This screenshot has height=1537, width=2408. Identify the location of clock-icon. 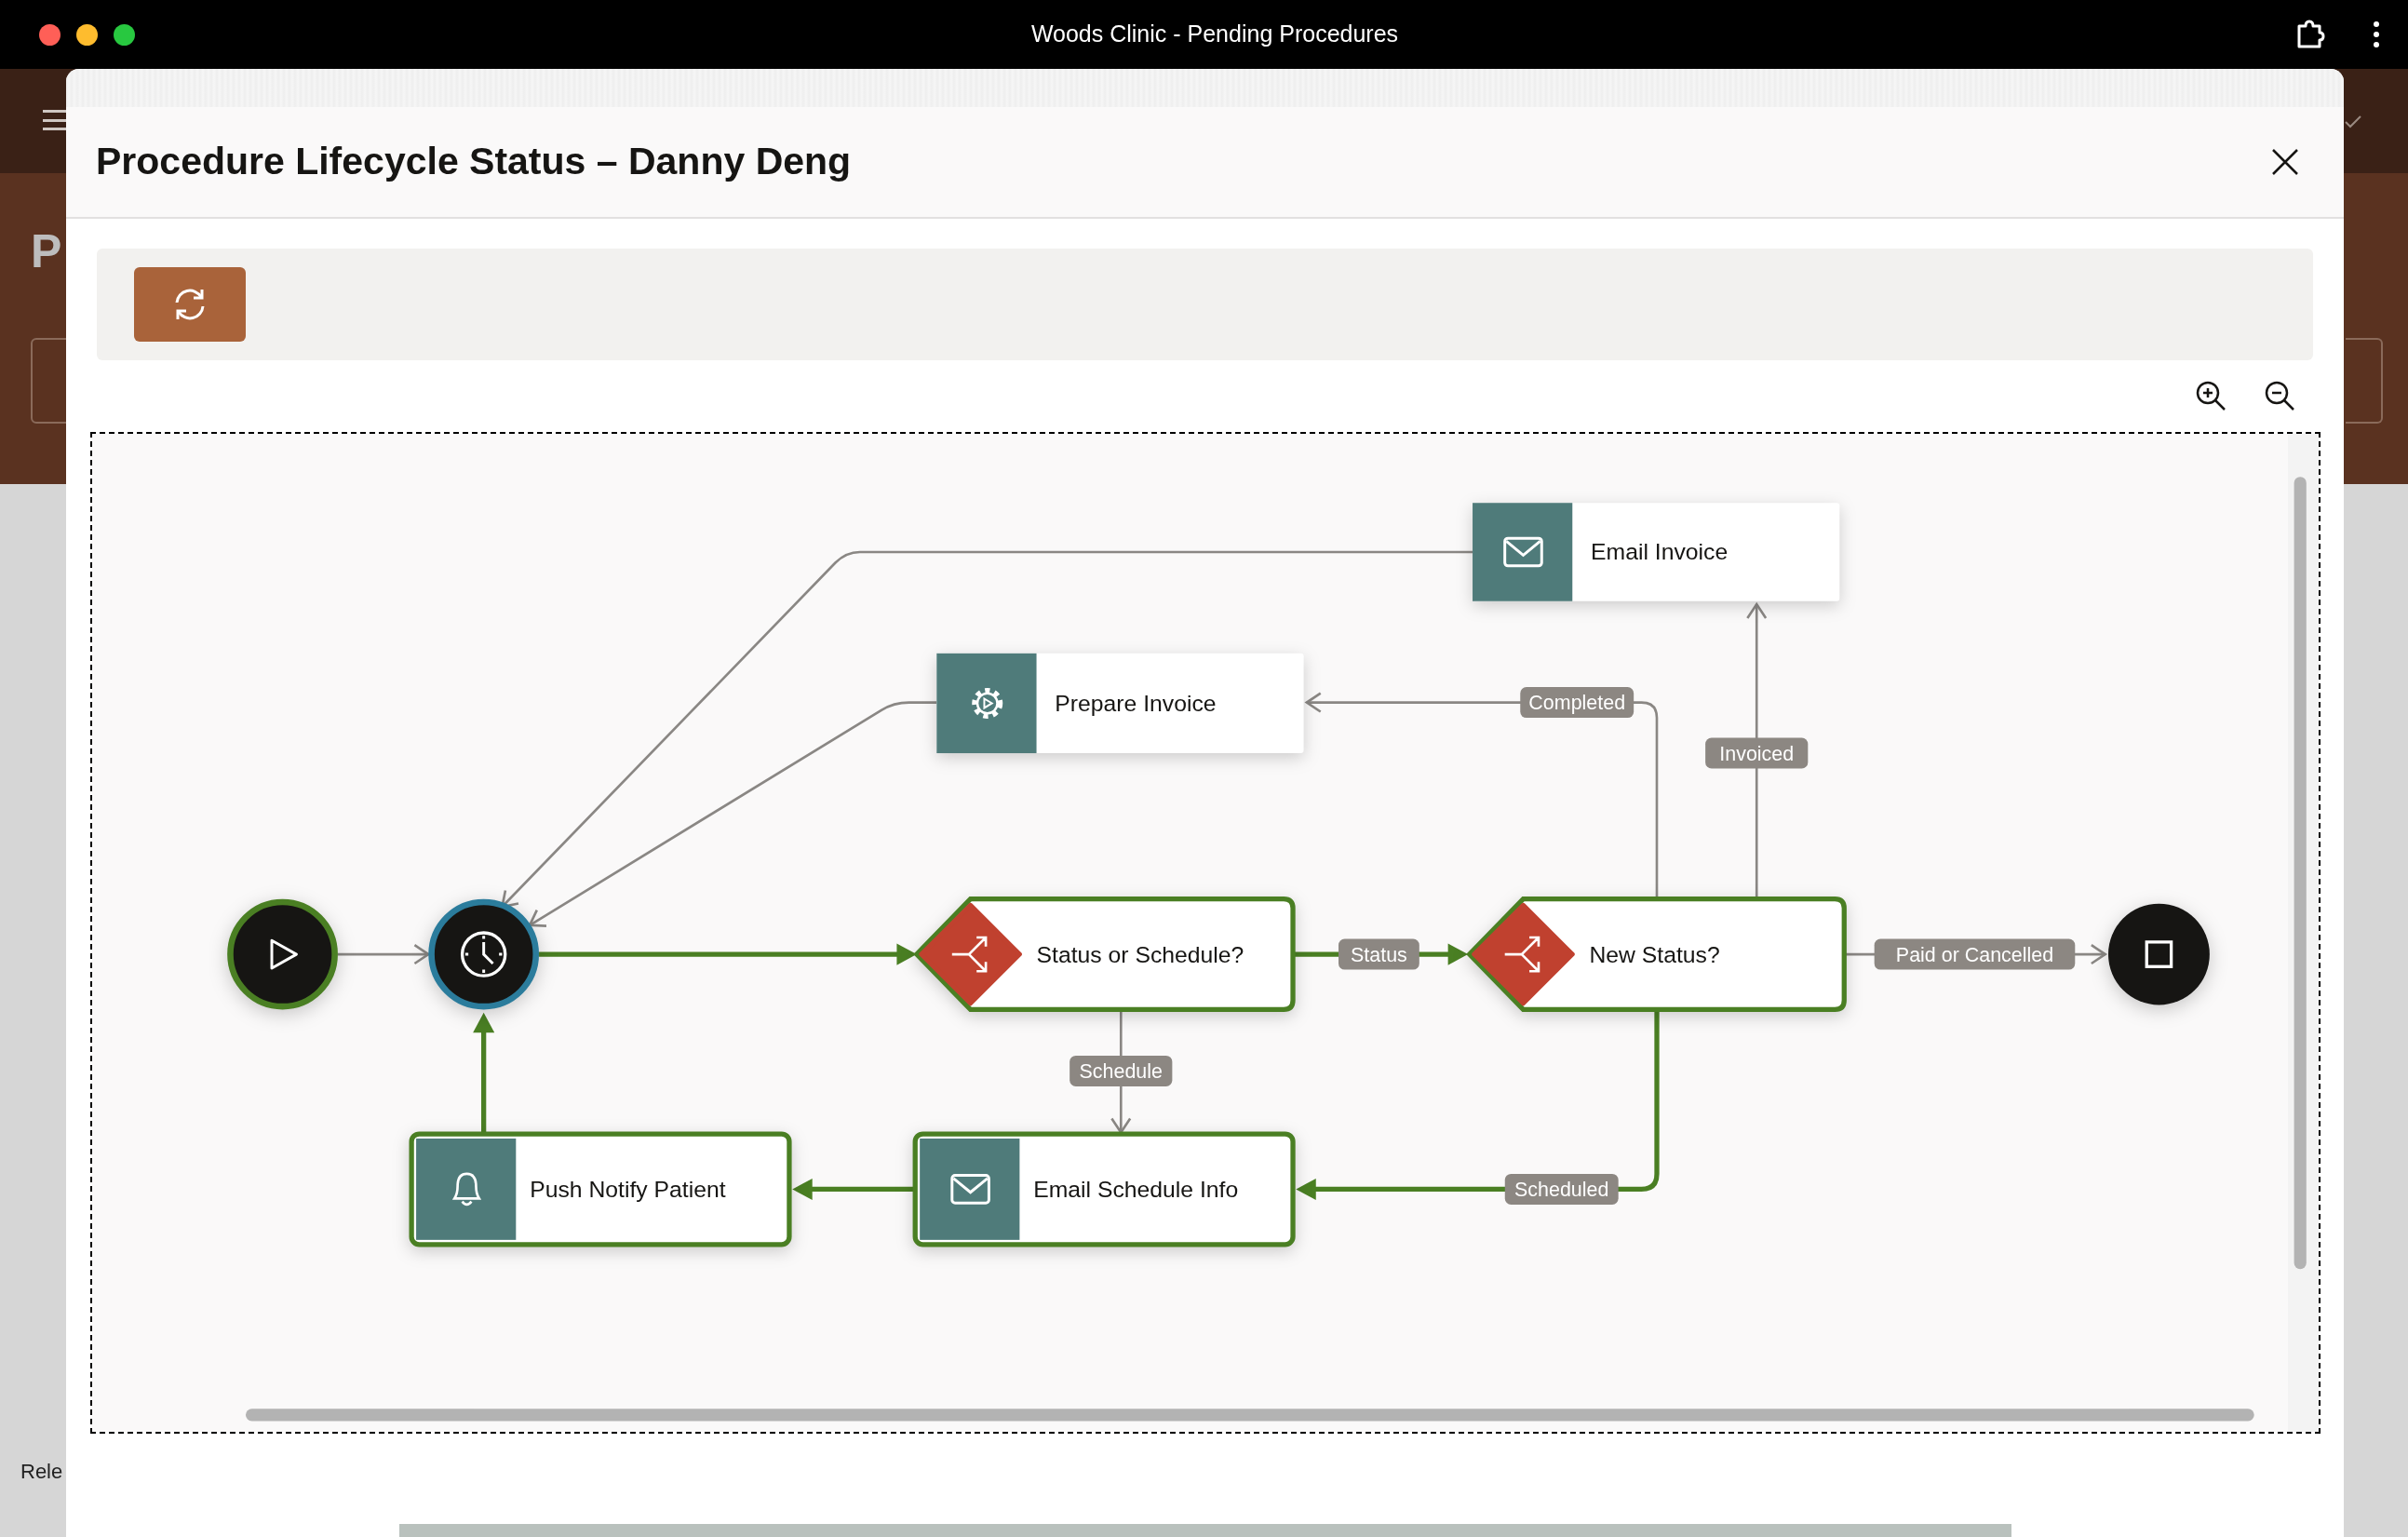
(484, 954).